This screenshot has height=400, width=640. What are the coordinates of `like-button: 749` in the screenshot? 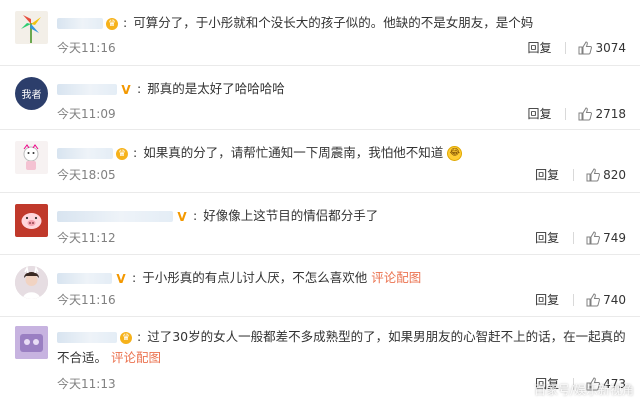 It's located at (606, 238).